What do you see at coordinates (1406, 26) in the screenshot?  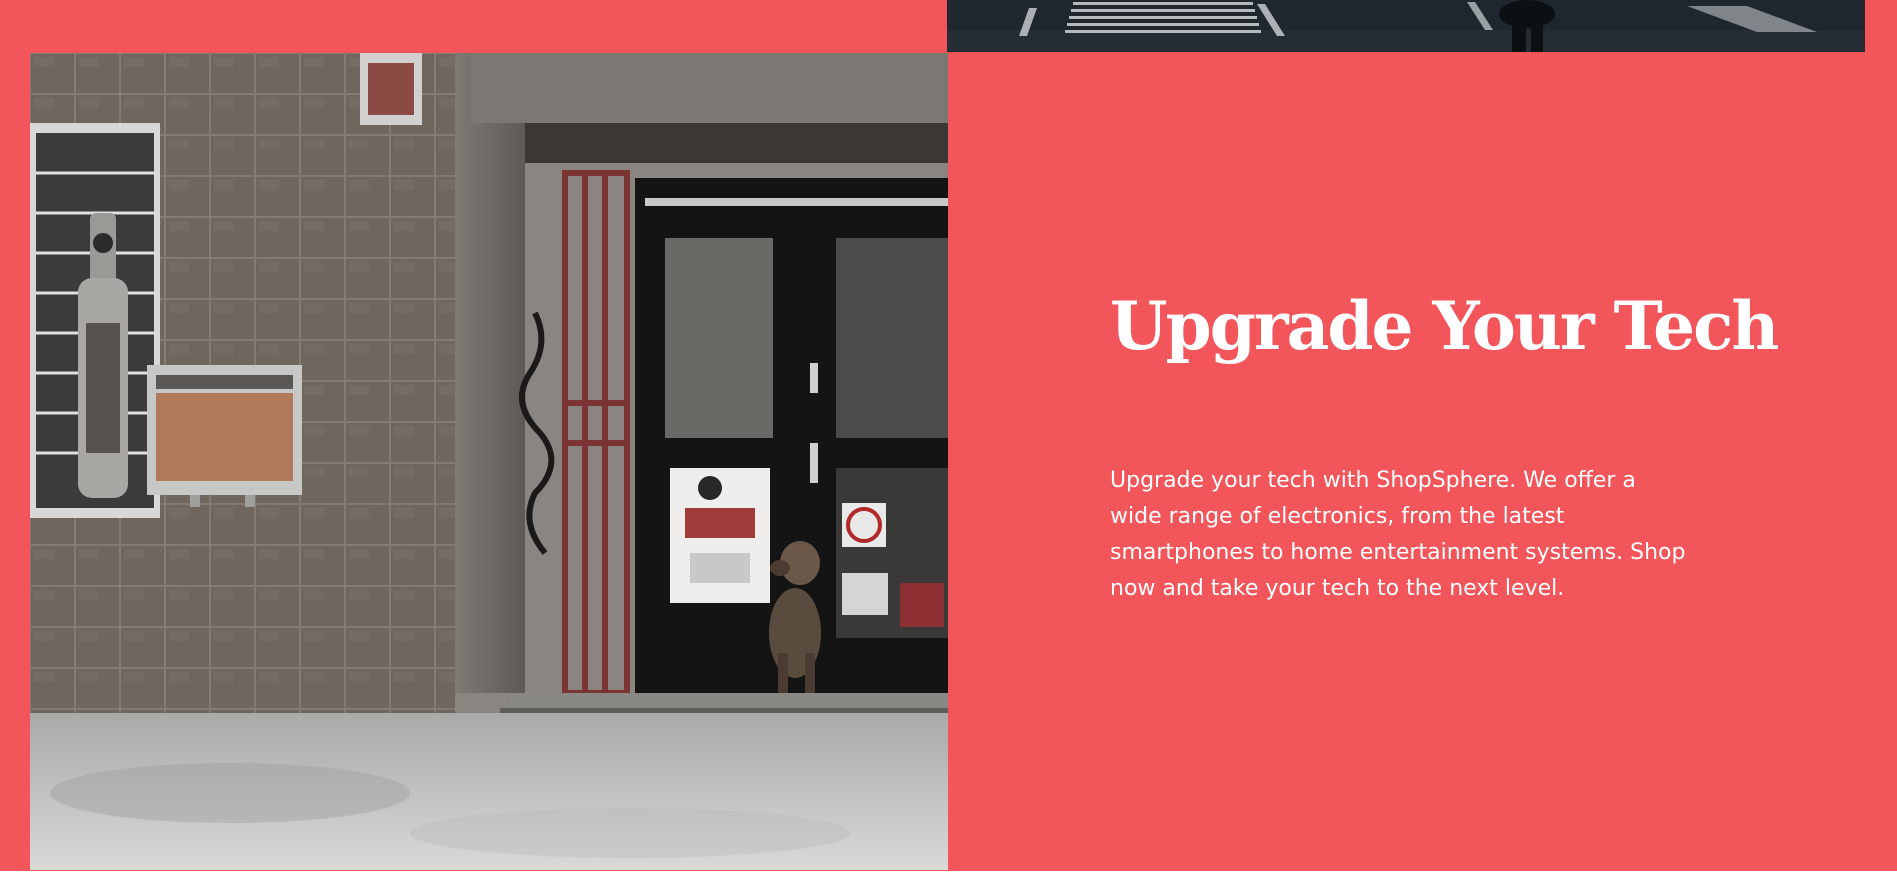 I see `street-crosswalk-photo` at bounding box center [1406, 26].